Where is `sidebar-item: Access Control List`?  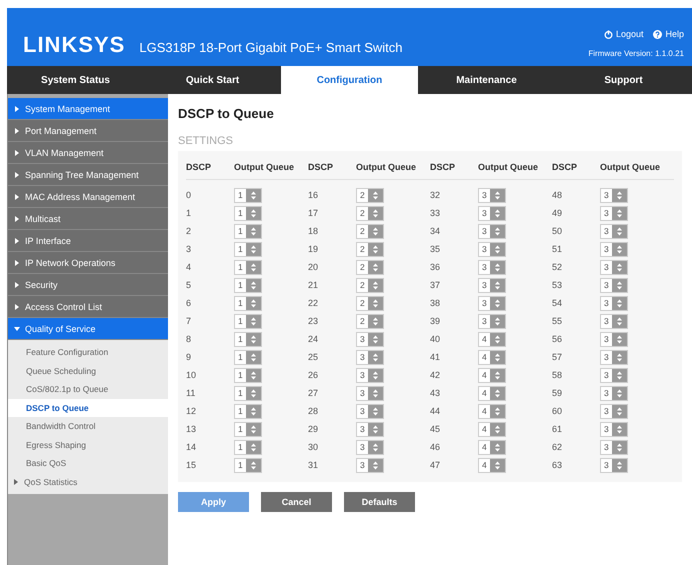 sidebar-item: Access Control List is located at coordinates (88, 307).